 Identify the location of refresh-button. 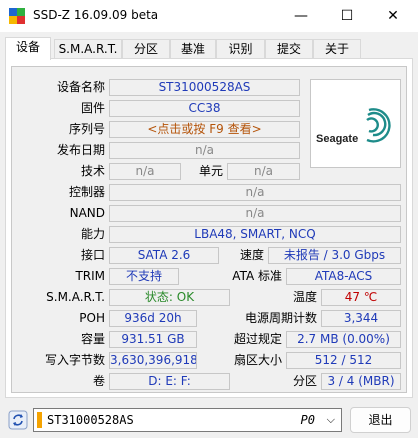
(18, 420).